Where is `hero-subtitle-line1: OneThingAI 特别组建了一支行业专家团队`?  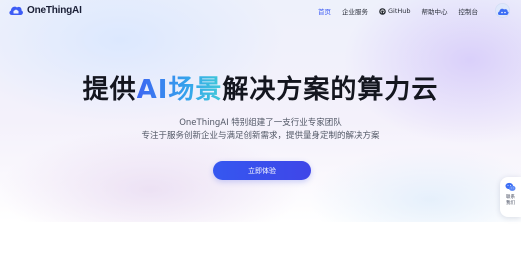 hero-subtitle-line1: OneThingAI 特别组建了一支行业专家团队 is located at coordinates (260, 123).